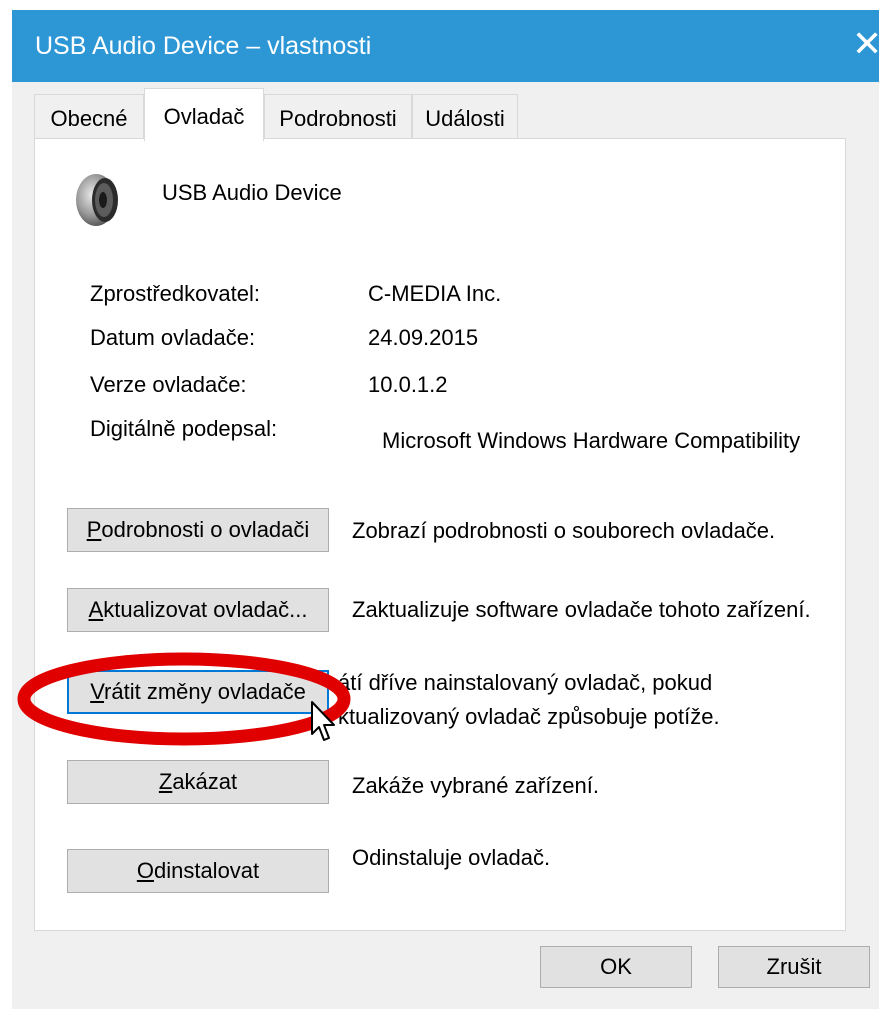 The width and height of the screenshot is (879, 1009). I want to click on uninstall-driver-button-label: dinstalovat, so click(206, 870).